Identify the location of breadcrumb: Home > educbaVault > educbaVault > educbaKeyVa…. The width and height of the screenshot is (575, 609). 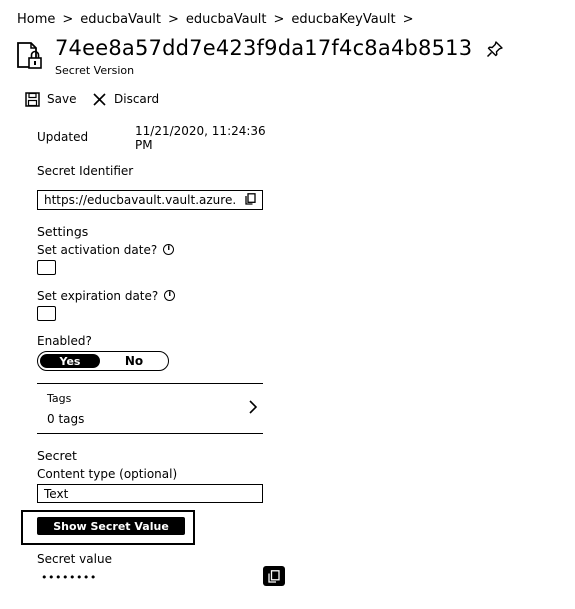
(219, 19).